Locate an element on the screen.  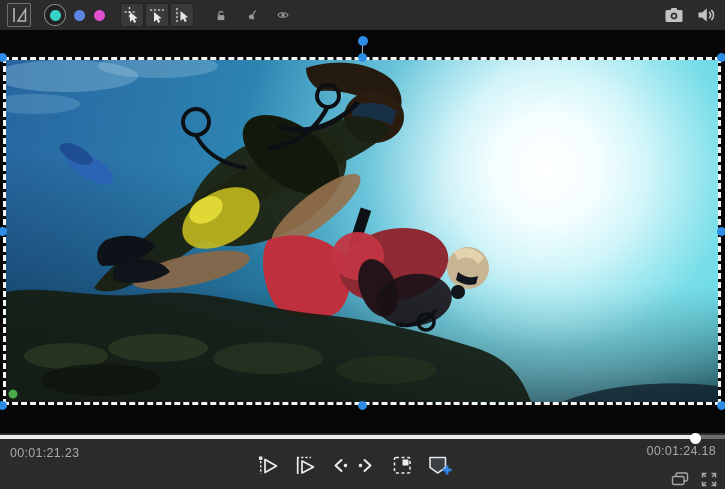
snapshot-button is located at coordinates (674, 15).